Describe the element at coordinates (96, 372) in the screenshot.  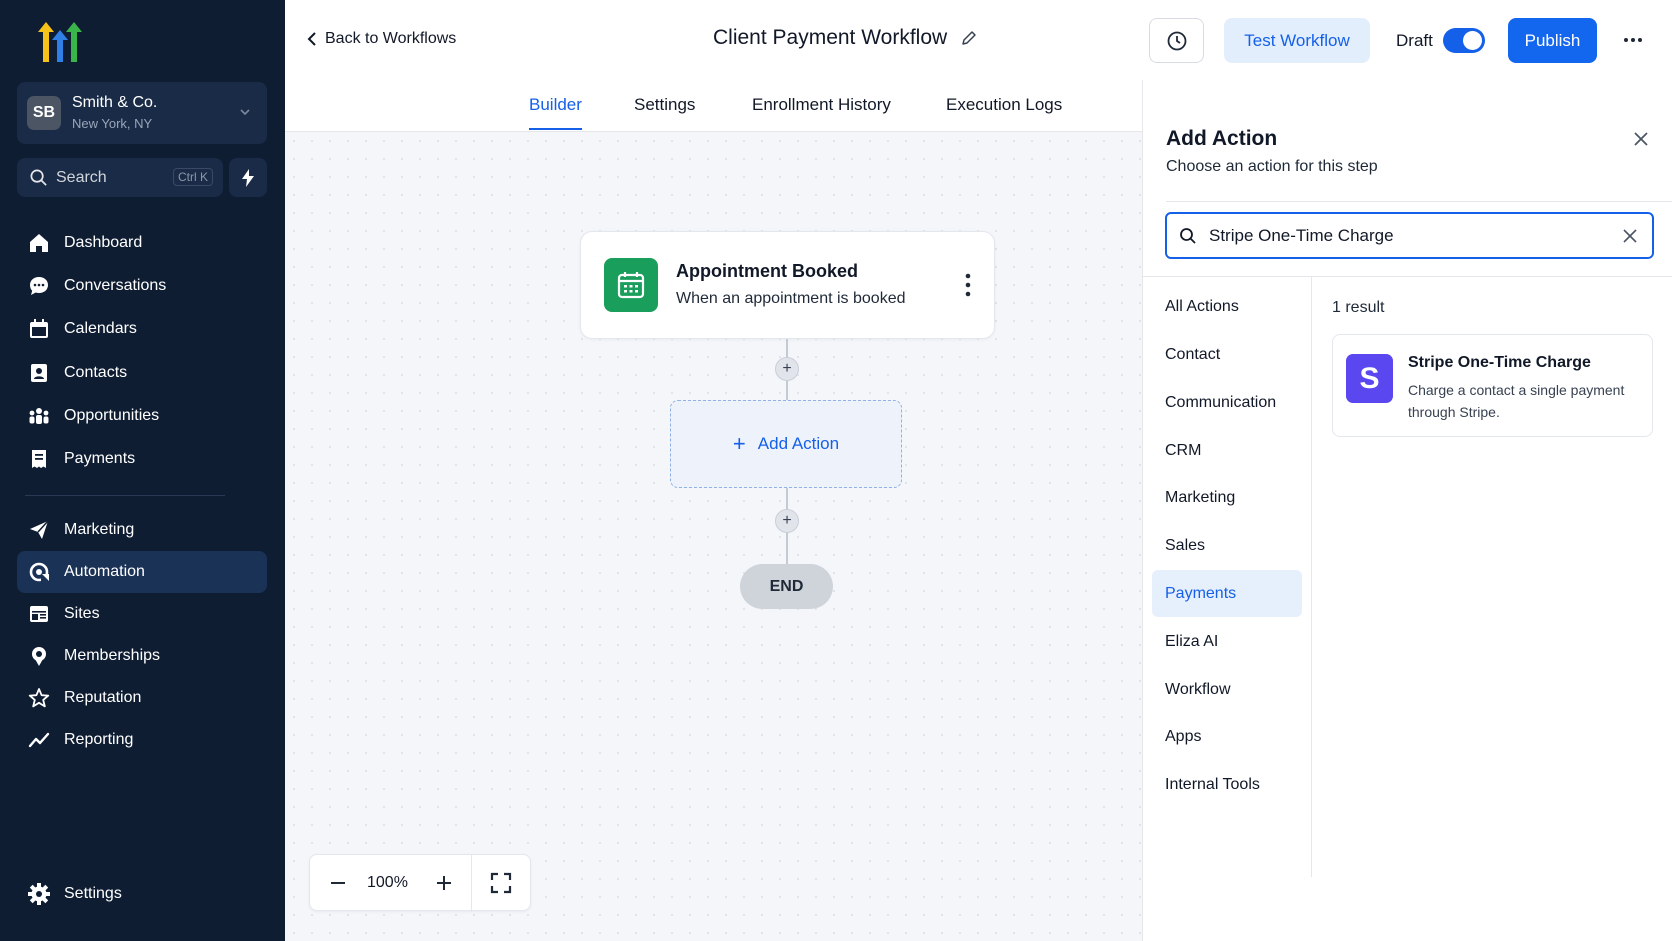
I see `sidebar-item-label: Contacts` at that location.